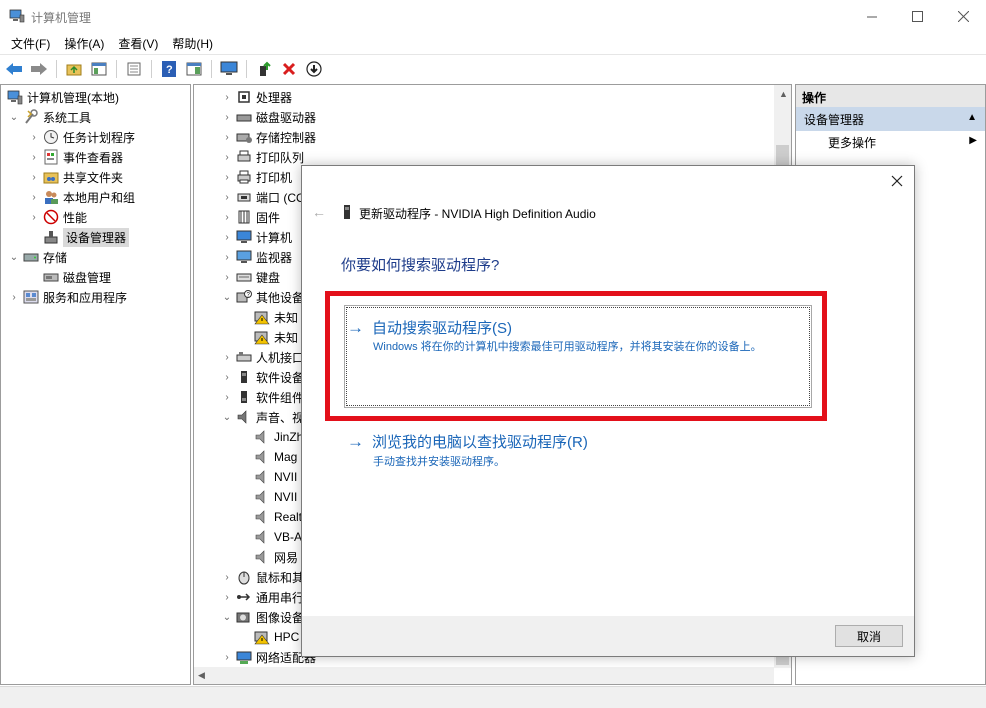  I want to click on scroll-left-icon: ◀, so click(201, 675).